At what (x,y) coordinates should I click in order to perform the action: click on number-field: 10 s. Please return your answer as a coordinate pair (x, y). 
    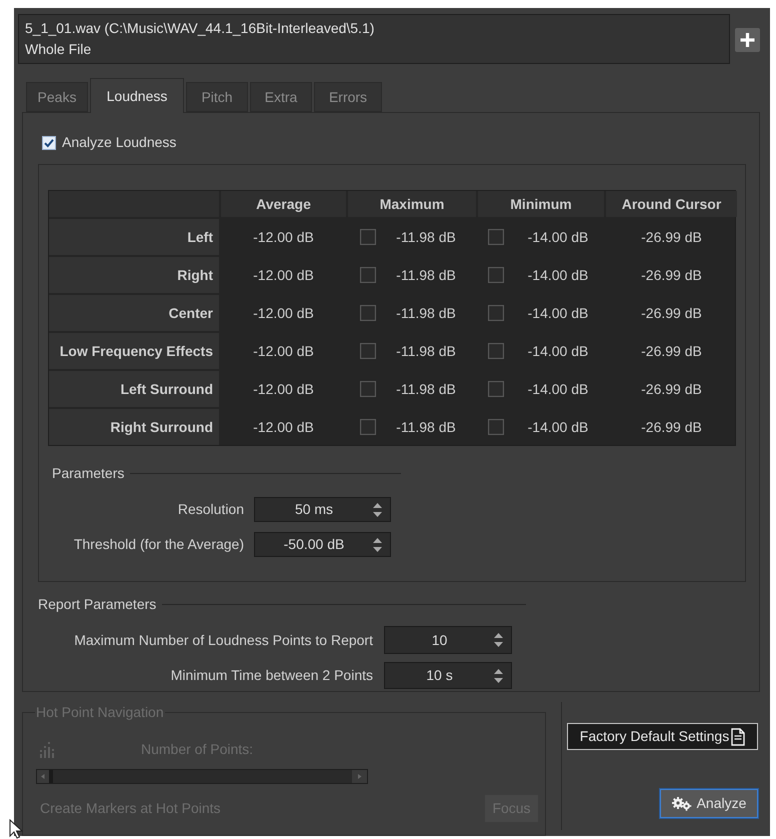
    Looking at the image, I should click on (448, 675).